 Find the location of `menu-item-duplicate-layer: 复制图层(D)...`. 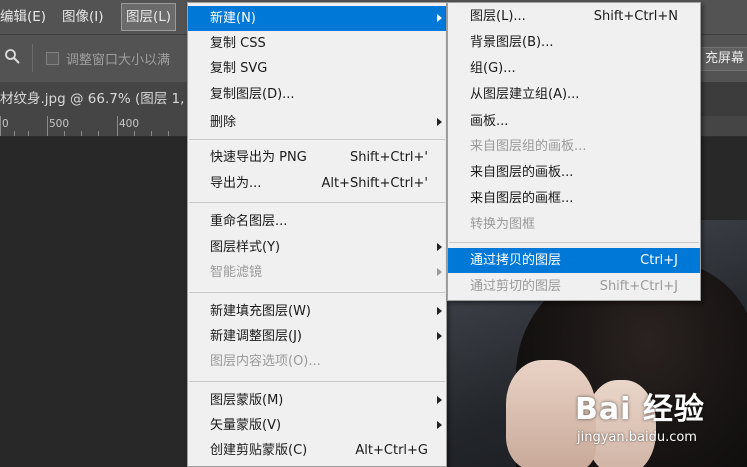

menu-item-duplicate-layer: 复制图层(D)... is located at coordinates (317, 94).